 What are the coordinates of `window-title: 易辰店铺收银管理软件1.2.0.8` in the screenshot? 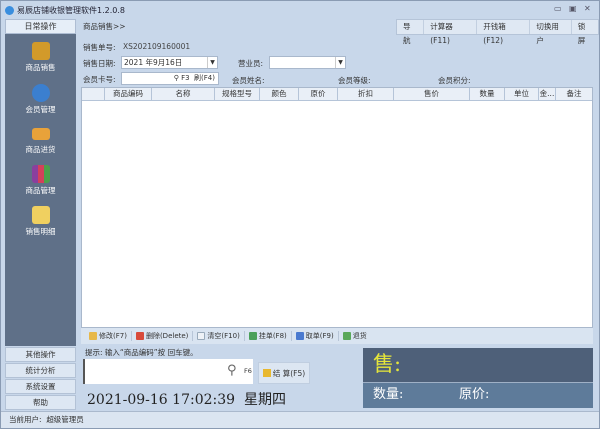 It's located at (71, 10).